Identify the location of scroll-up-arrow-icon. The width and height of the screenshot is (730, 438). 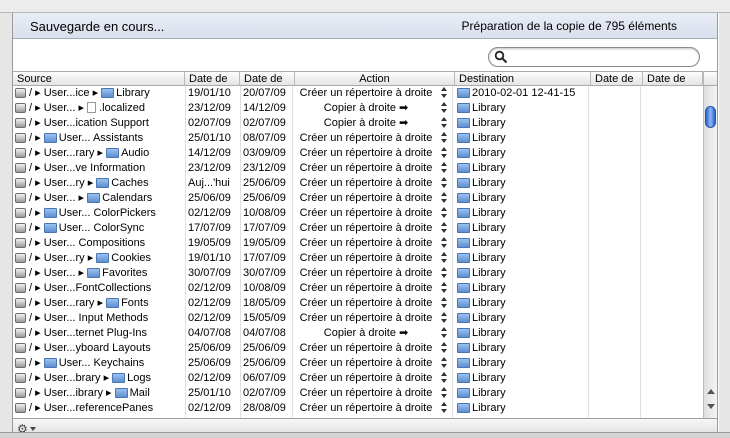
(711, 391).